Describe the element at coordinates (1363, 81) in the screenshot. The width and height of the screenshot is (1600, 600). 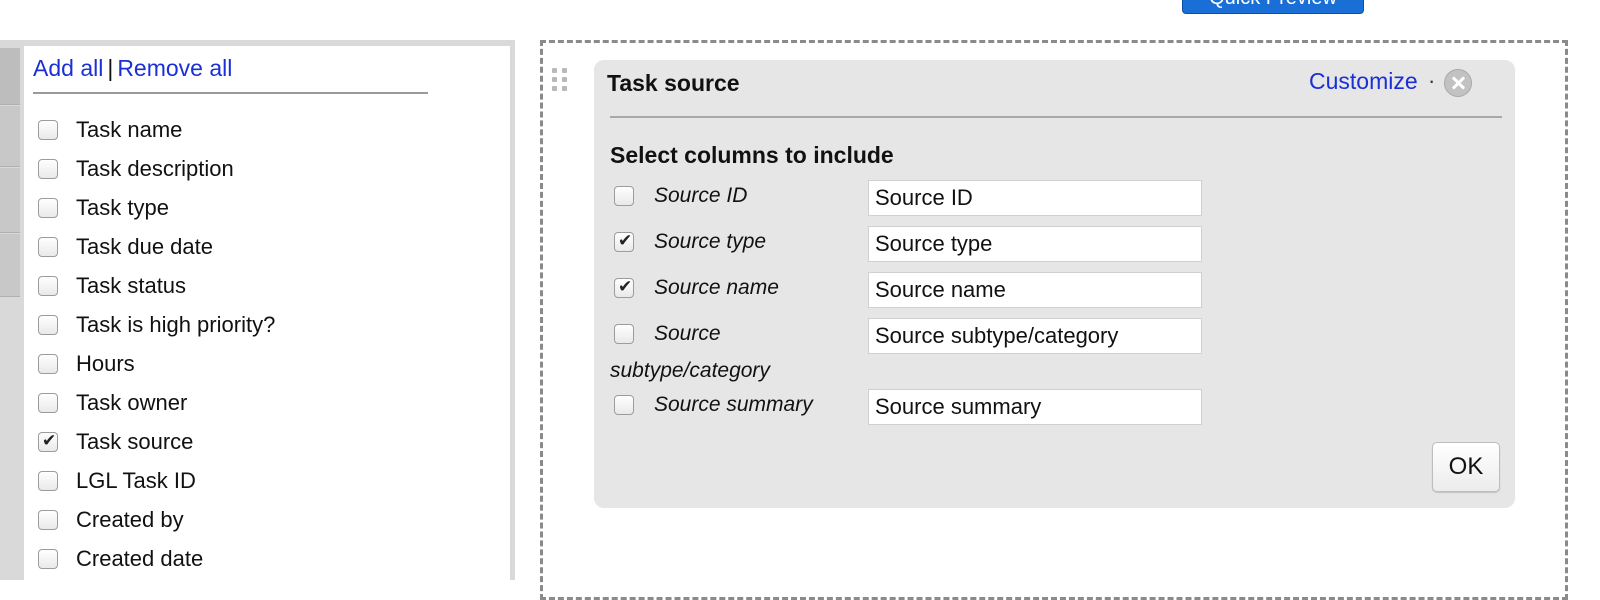
I see `customize-link: Customize` at that location.